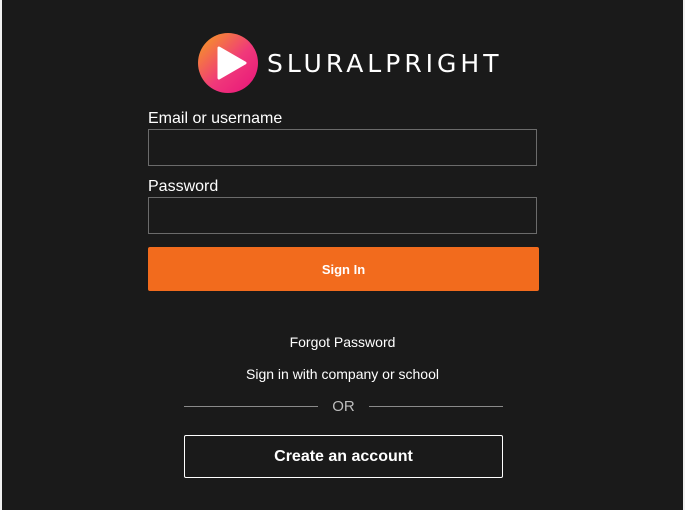 The width and height of the screenshot is (685, 510). What do you see at coordinates (183, 186) in the screenshot?
I see `password-label: Password` at bounding box center [183, 186].